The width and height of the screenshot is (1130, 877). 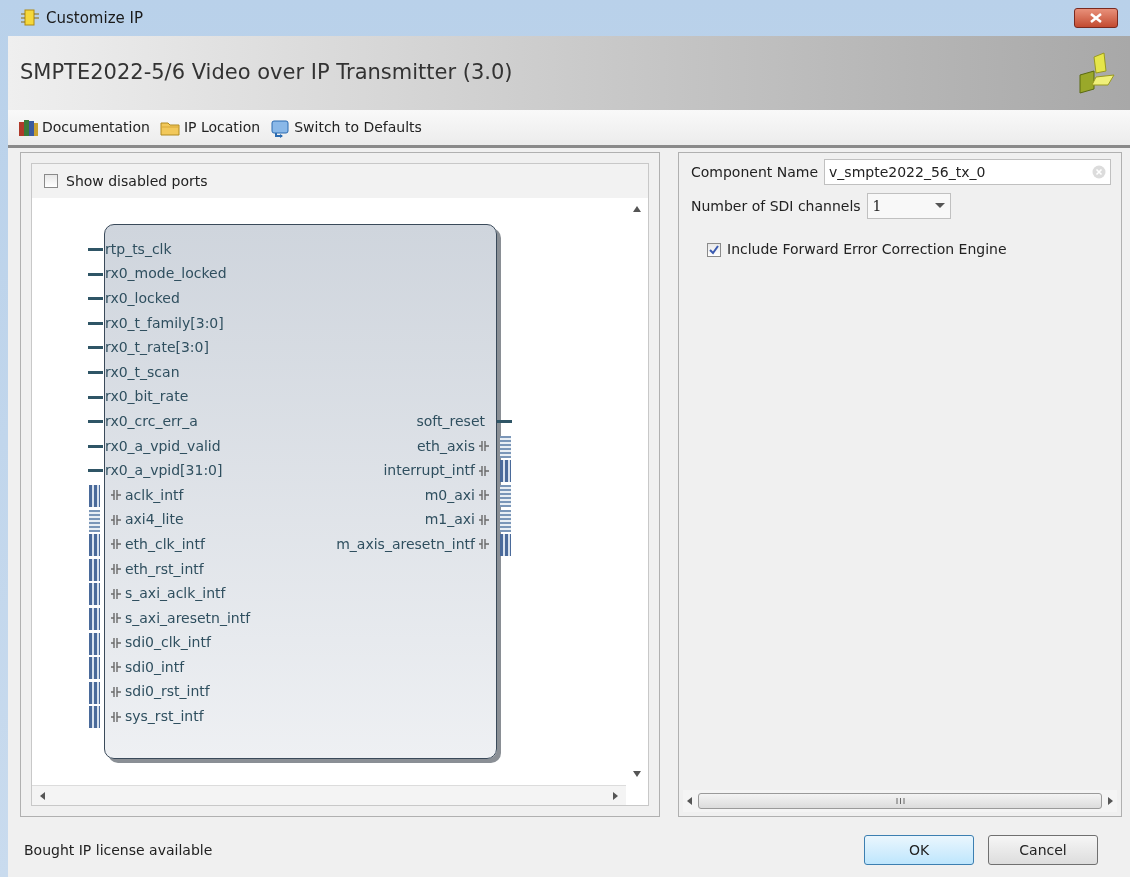 I want to click on port-label: soft_reset, so click(x=450, y=421).